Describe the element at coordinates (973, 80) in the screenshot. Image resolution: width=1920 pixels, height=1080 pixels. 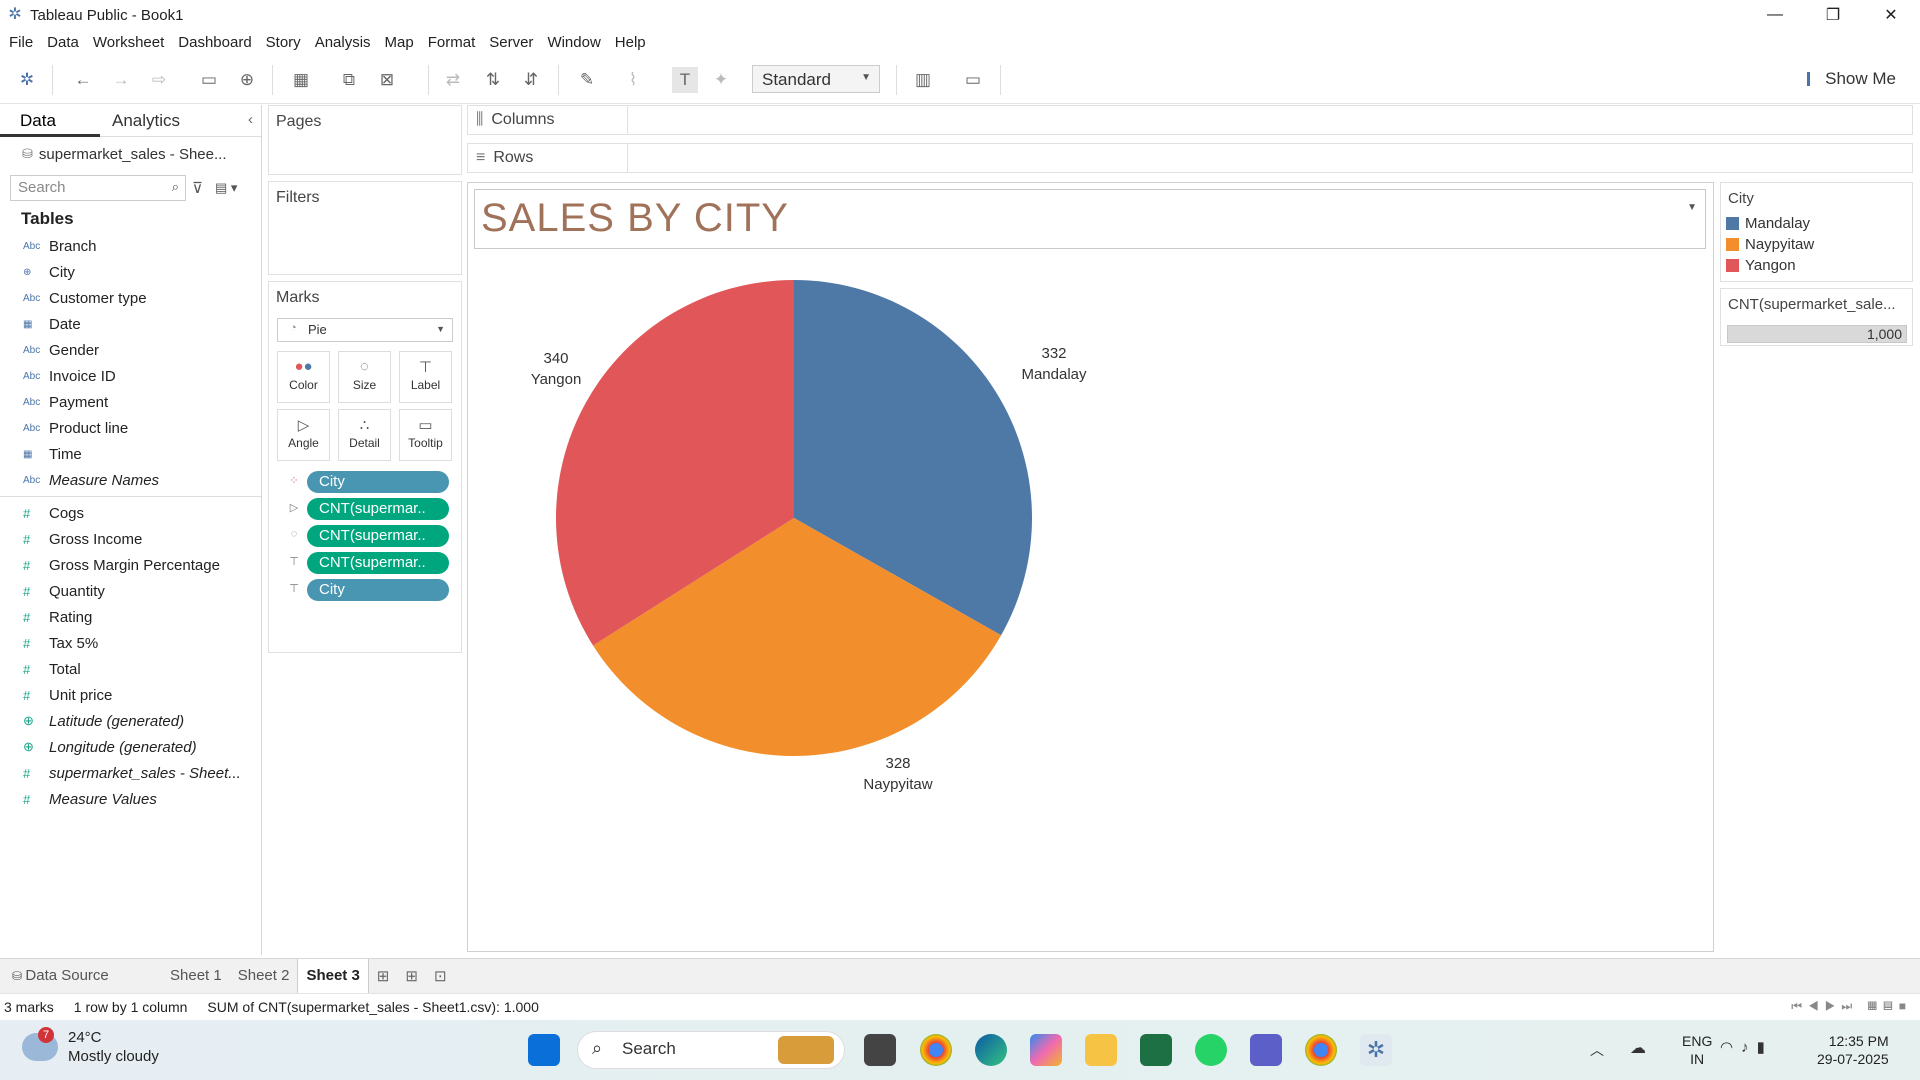
I see `presentation-mode-icon: ▭` at that location.